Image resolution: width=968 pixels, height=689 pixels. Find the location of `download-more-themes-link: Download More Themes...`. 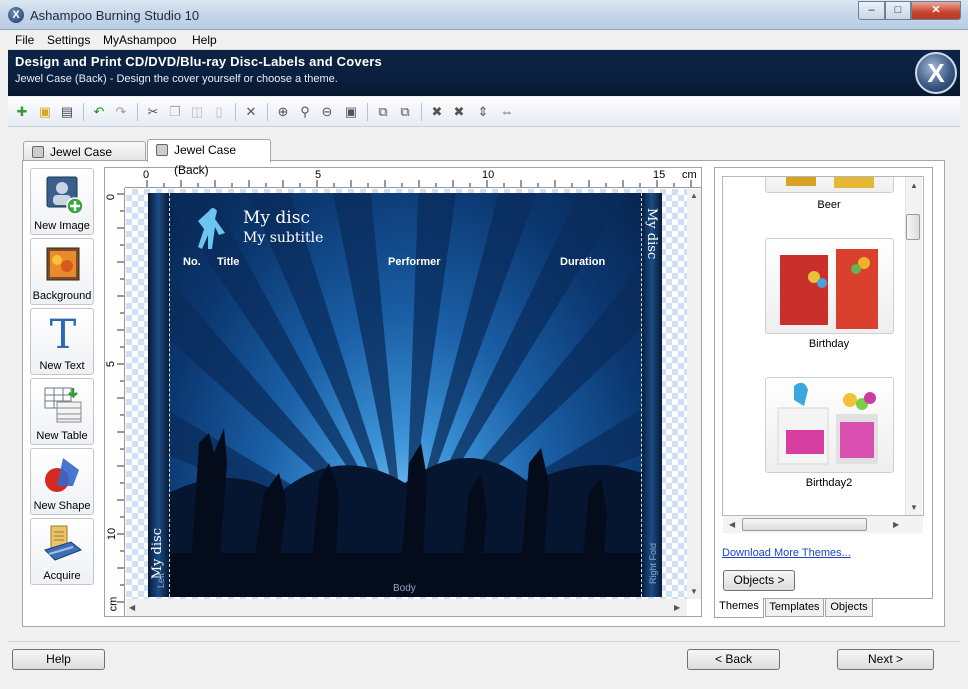

download-more-themes-link: Download More Themes... is located at coordinates (786, 553).